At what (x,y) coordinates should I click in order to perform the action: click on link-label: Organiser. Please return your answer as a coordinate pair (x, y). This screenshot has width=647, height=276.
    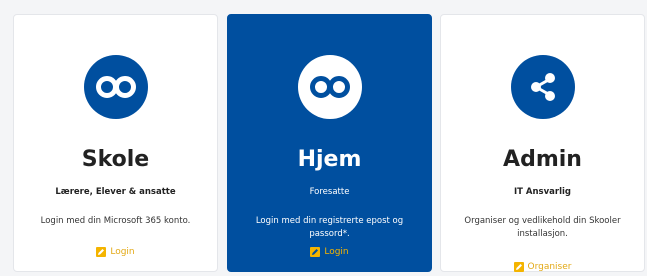
    Looking at the image, I should click on (549, 267).